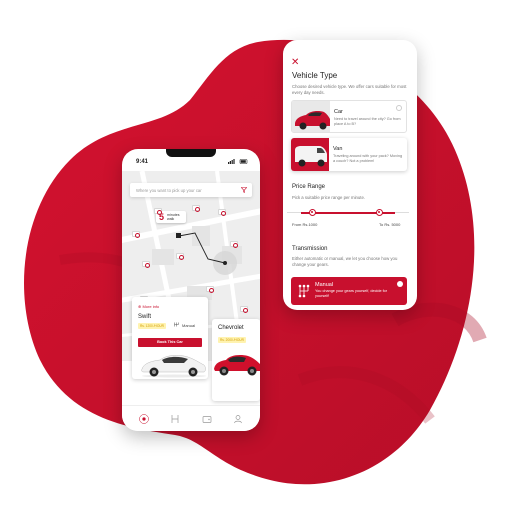 Image resolution: width=512 pixels, height=512 pixels. What do you see at coordinates (152, 326) in the screenshot?
I see `price-badge: Rs. 1200 /HOUR` at bounding box center [152, 326].